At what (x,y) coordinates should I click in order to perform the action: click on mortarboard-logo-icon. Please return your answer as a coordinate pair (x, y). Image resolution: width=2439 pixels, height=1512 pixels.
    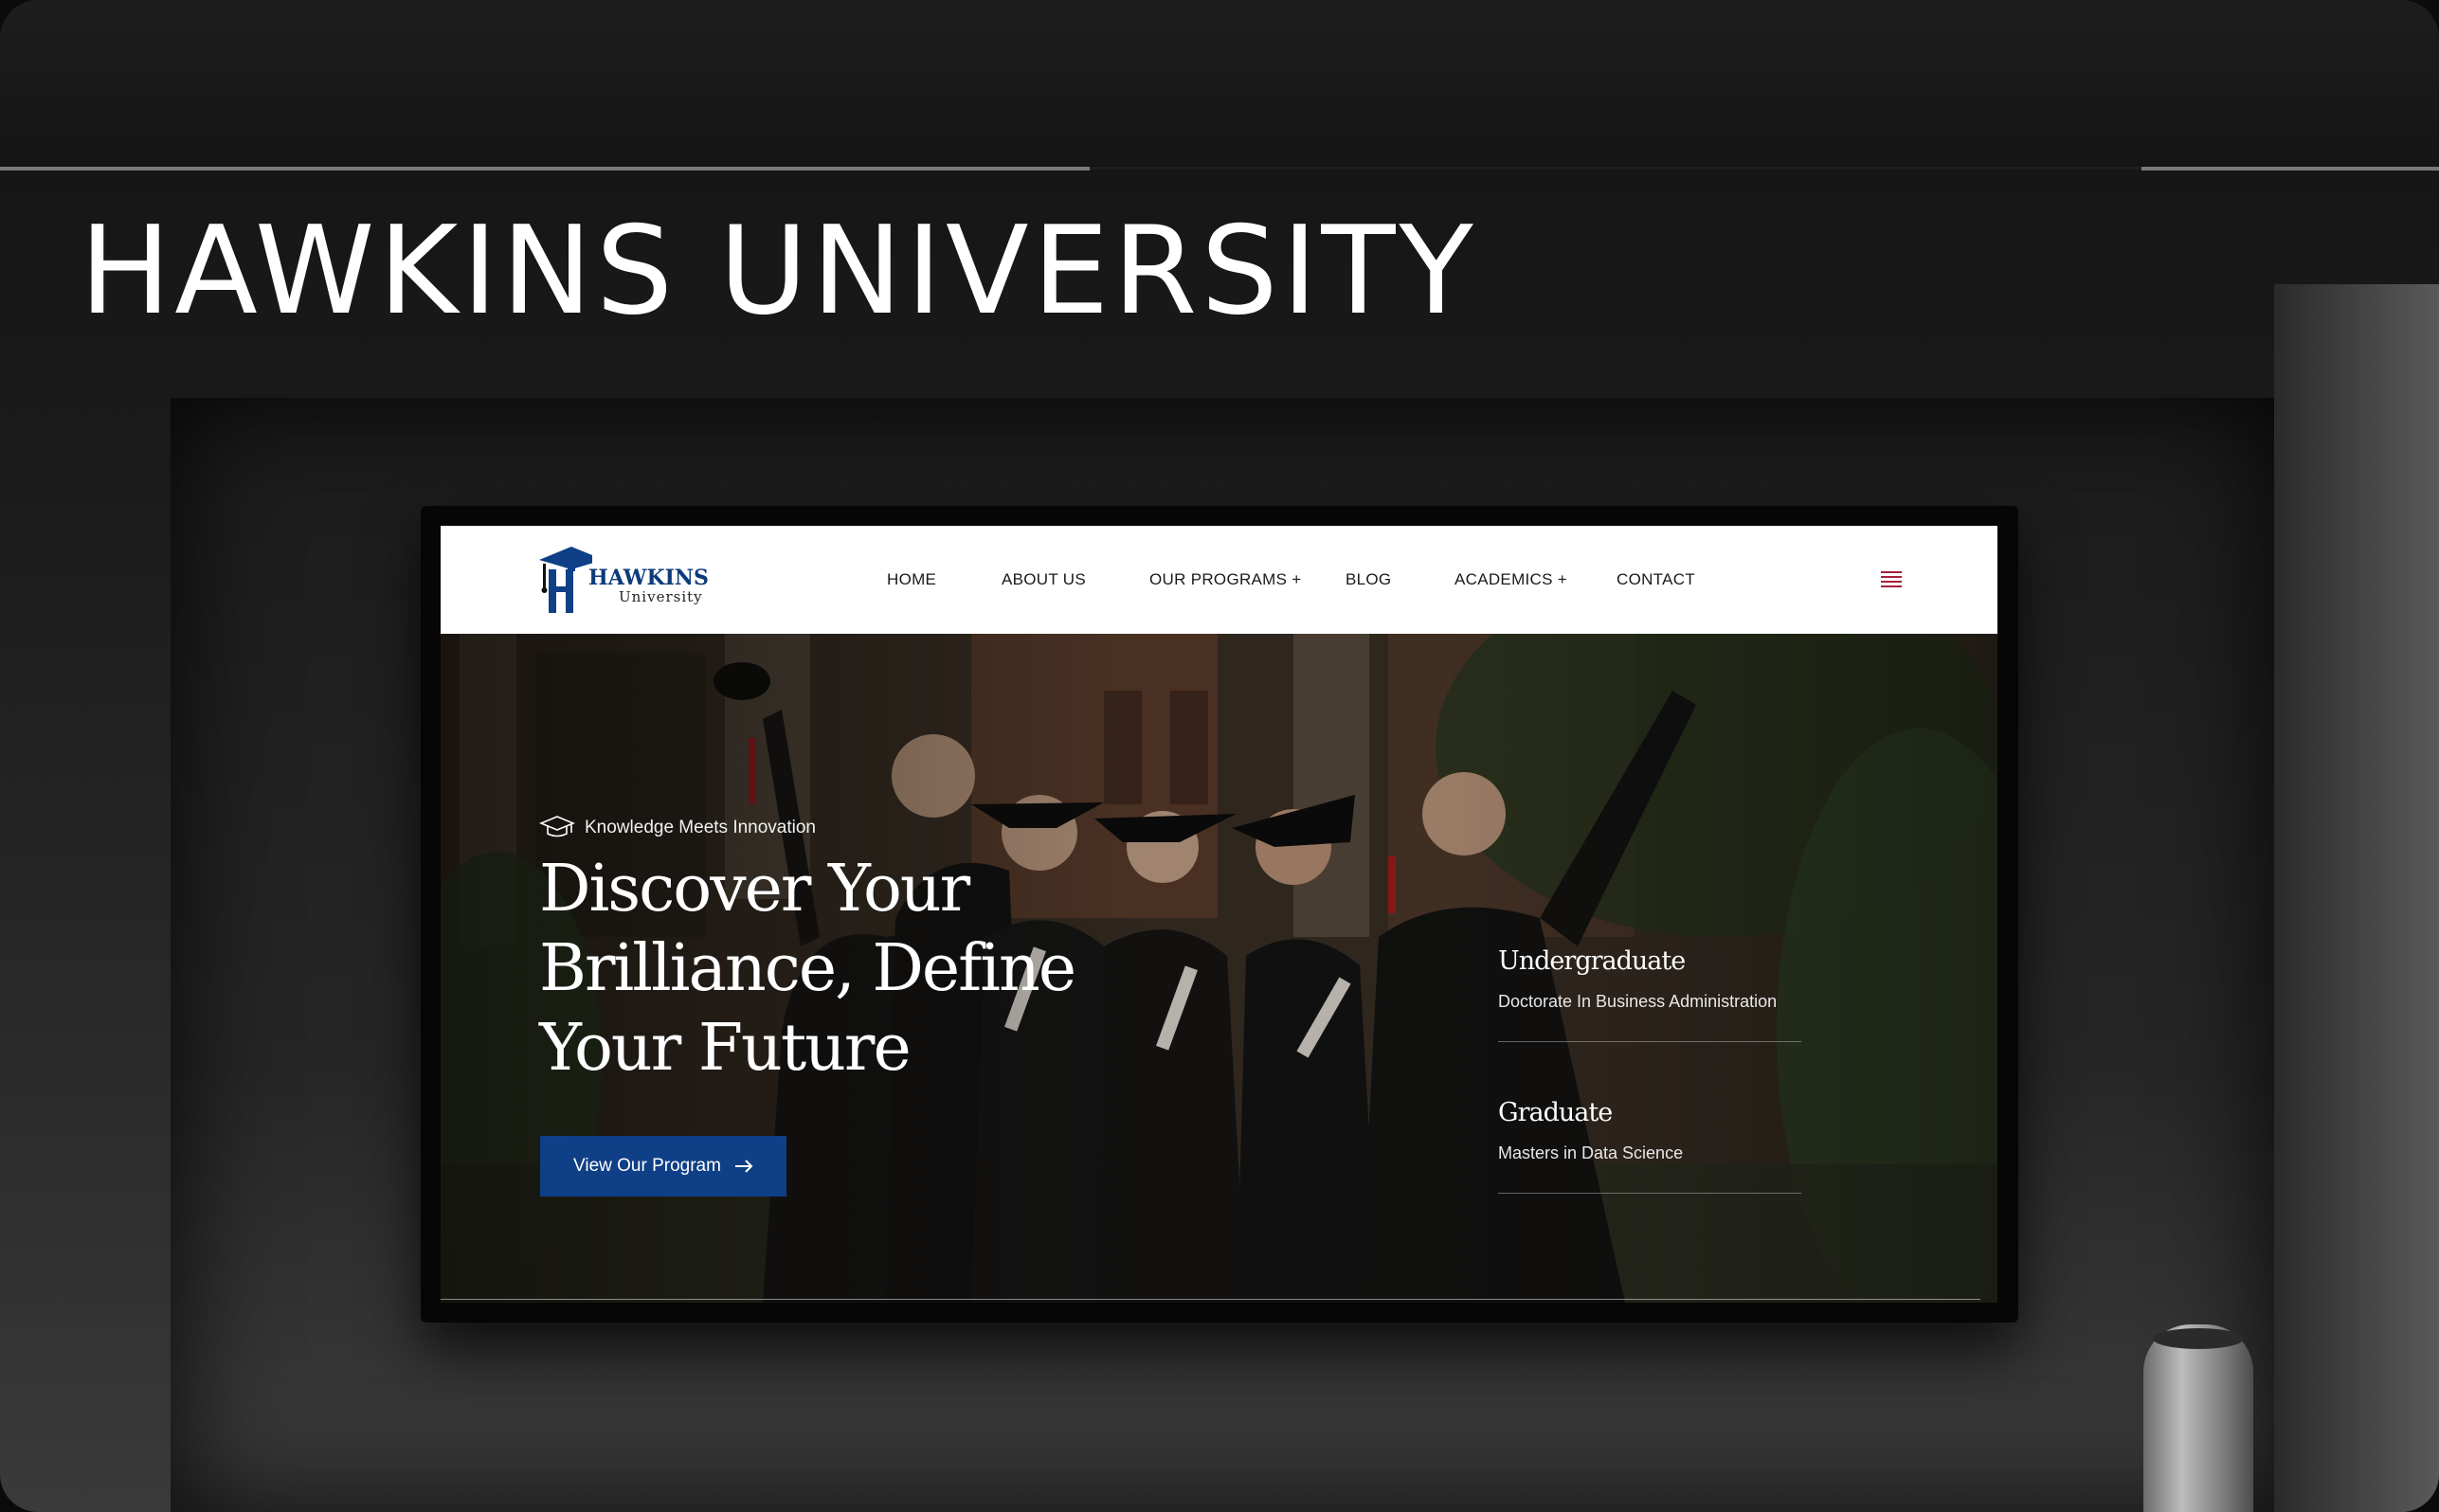
    Looking at the image, I should click on (565, 580).